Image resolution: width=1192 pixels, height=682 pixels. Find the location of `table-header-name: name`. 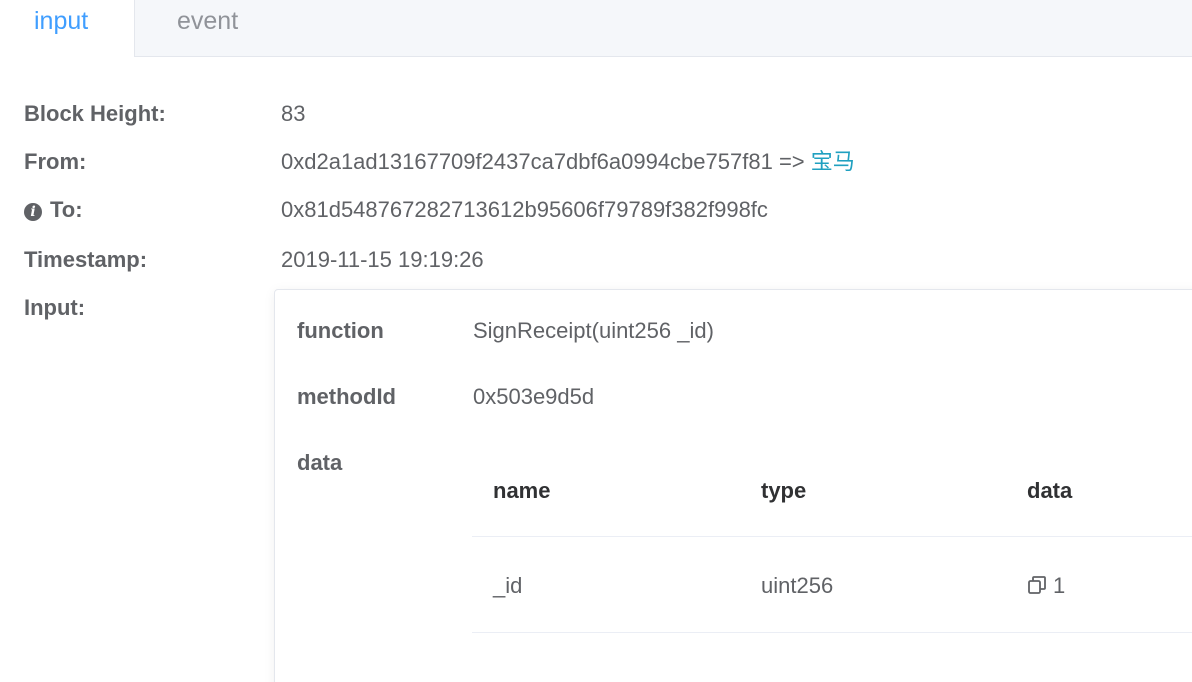

table-header-name: name is located at coordinates (522, 490).